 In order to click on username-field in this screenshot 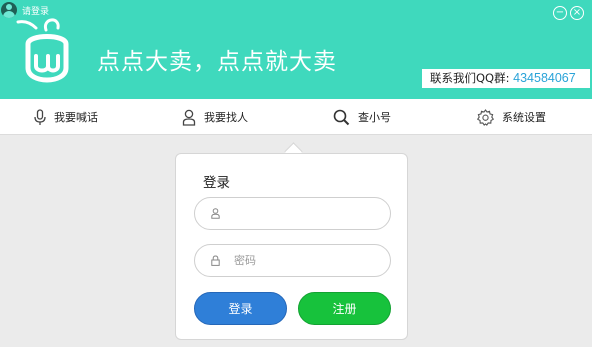, I will do `click(292, 213)`.